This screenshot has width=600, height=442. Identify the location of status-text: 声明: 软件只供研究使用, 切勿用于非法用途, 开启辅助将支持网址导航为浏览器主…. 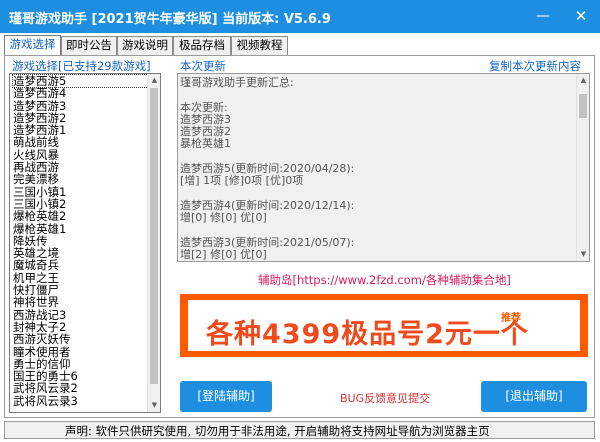
(277, 431).